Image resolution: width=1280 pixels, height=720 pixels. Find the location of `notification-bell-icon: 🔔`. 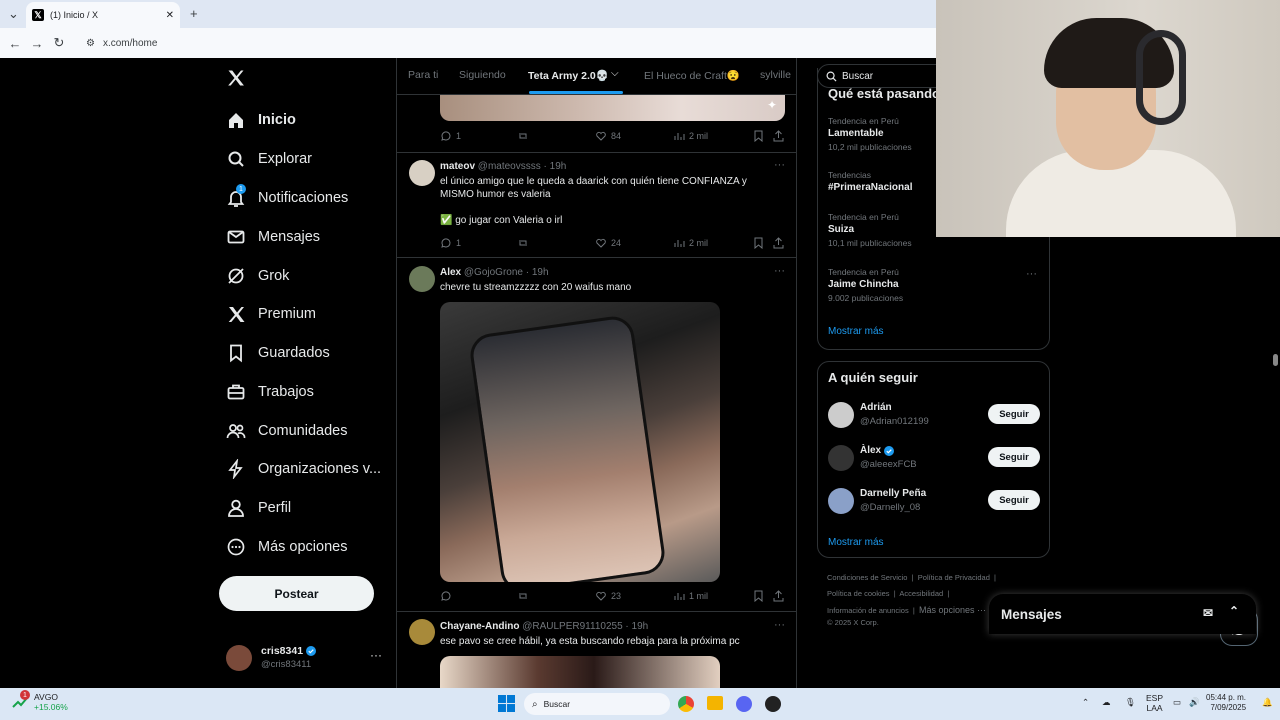

notification-bell-icon: 🔔 is located at coordinates (1267, 702).